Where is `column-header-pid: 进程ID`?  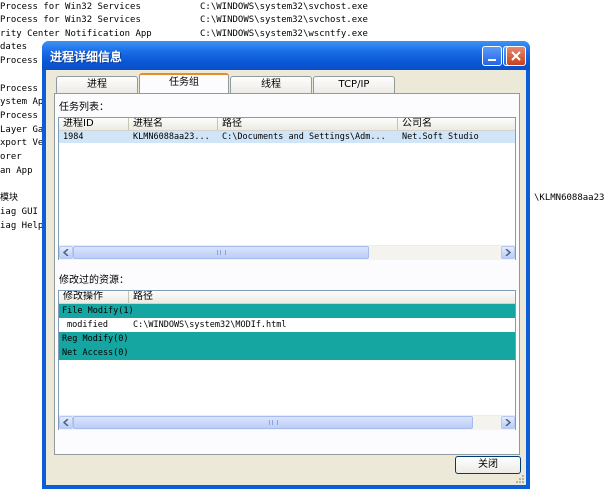 column-header-pid: 进程ID is located at coordinates (94, 124).